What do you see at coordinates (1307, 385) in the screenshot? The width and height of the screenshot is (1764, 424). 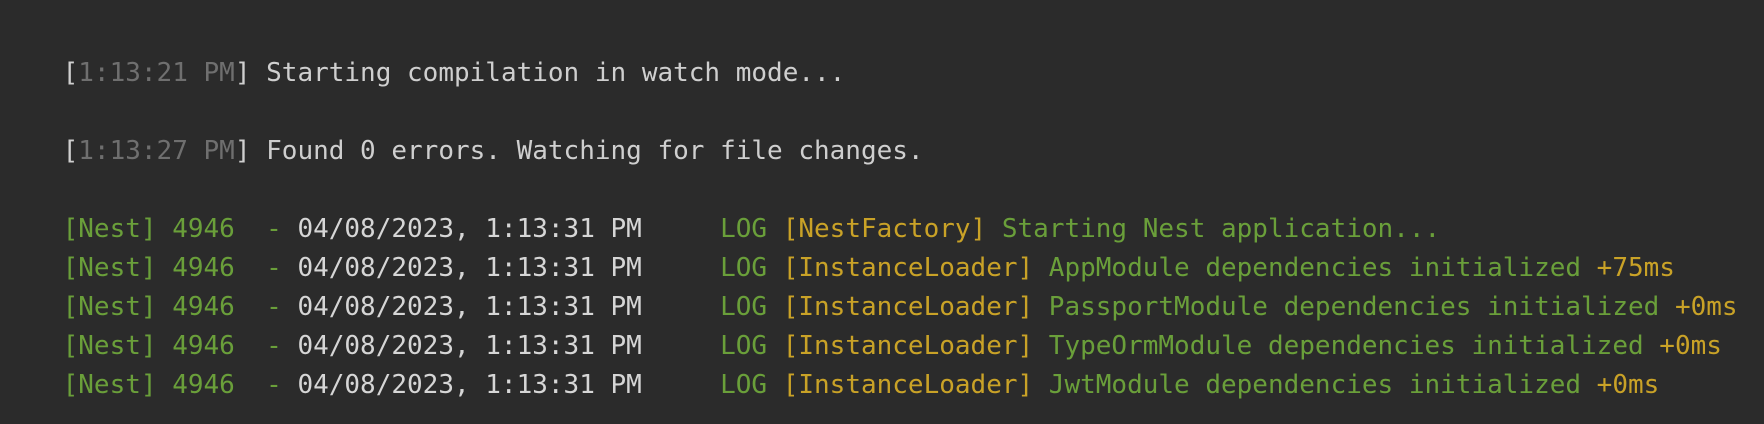 I see `log-message: JwtModule dependencies initialized` at bounding box center [1307, 385].